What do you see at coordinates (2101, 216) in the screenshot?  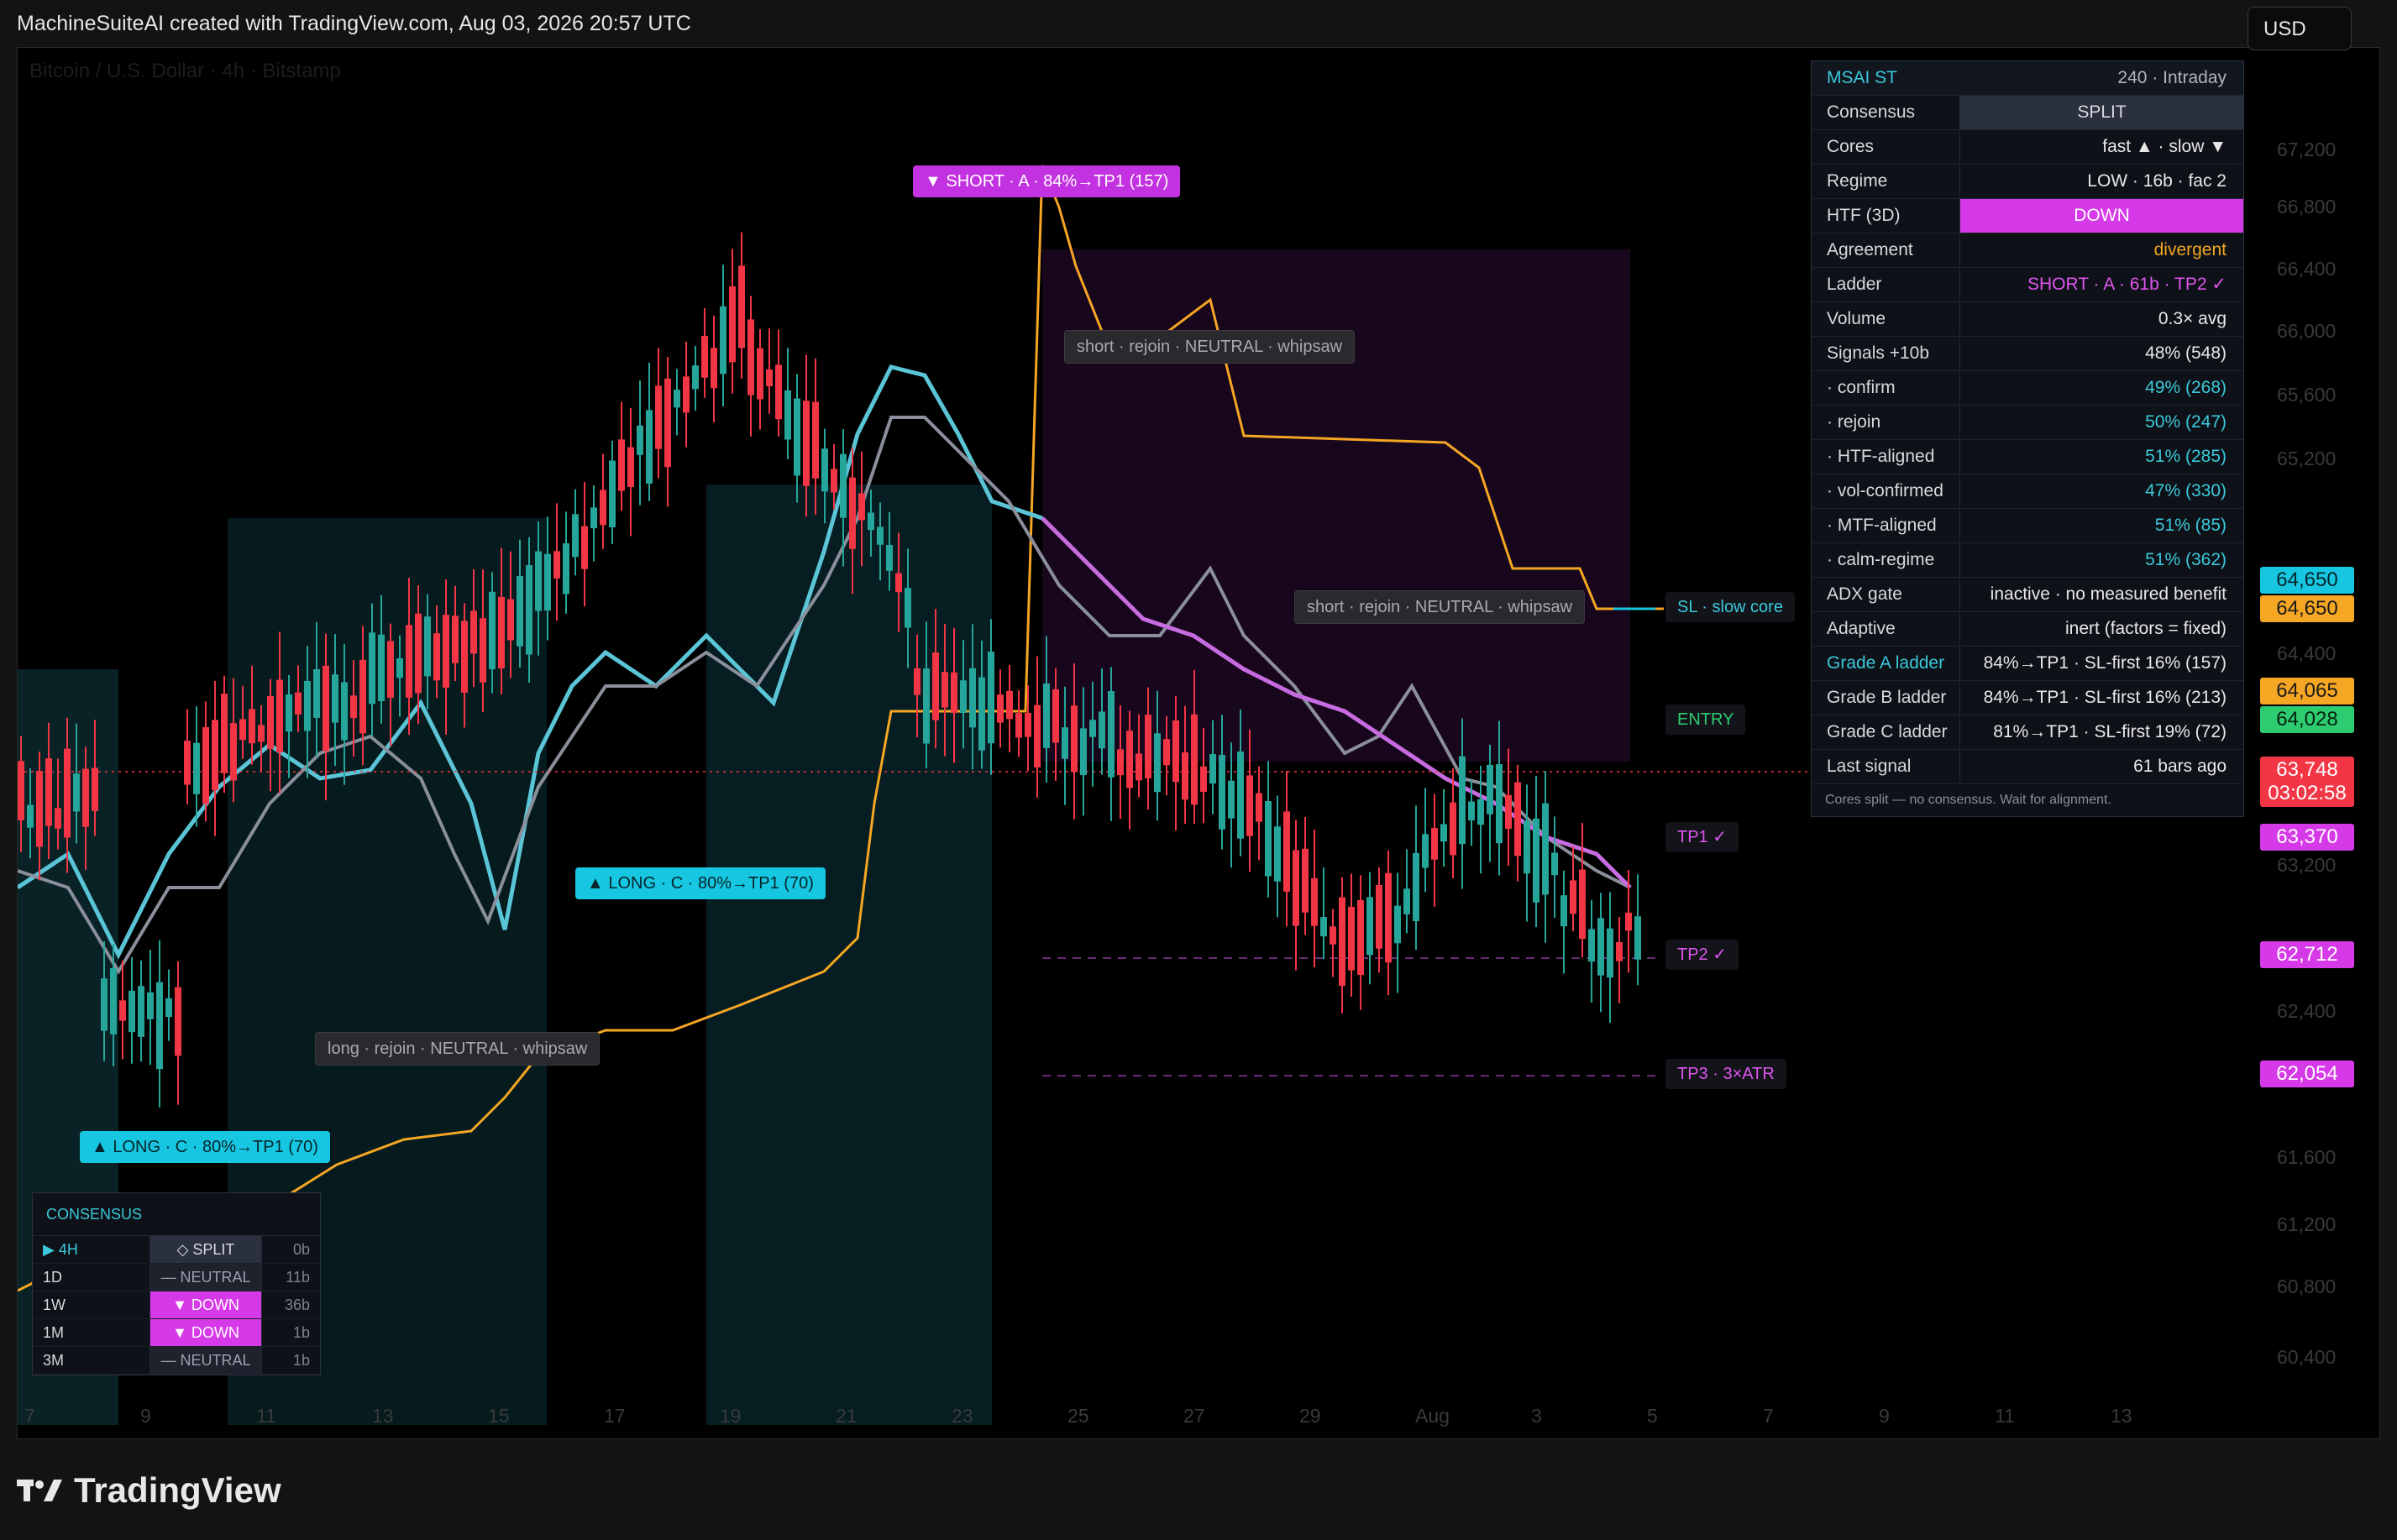 I see `info-row-value: DOWN` at bounding box center [2101, 216].